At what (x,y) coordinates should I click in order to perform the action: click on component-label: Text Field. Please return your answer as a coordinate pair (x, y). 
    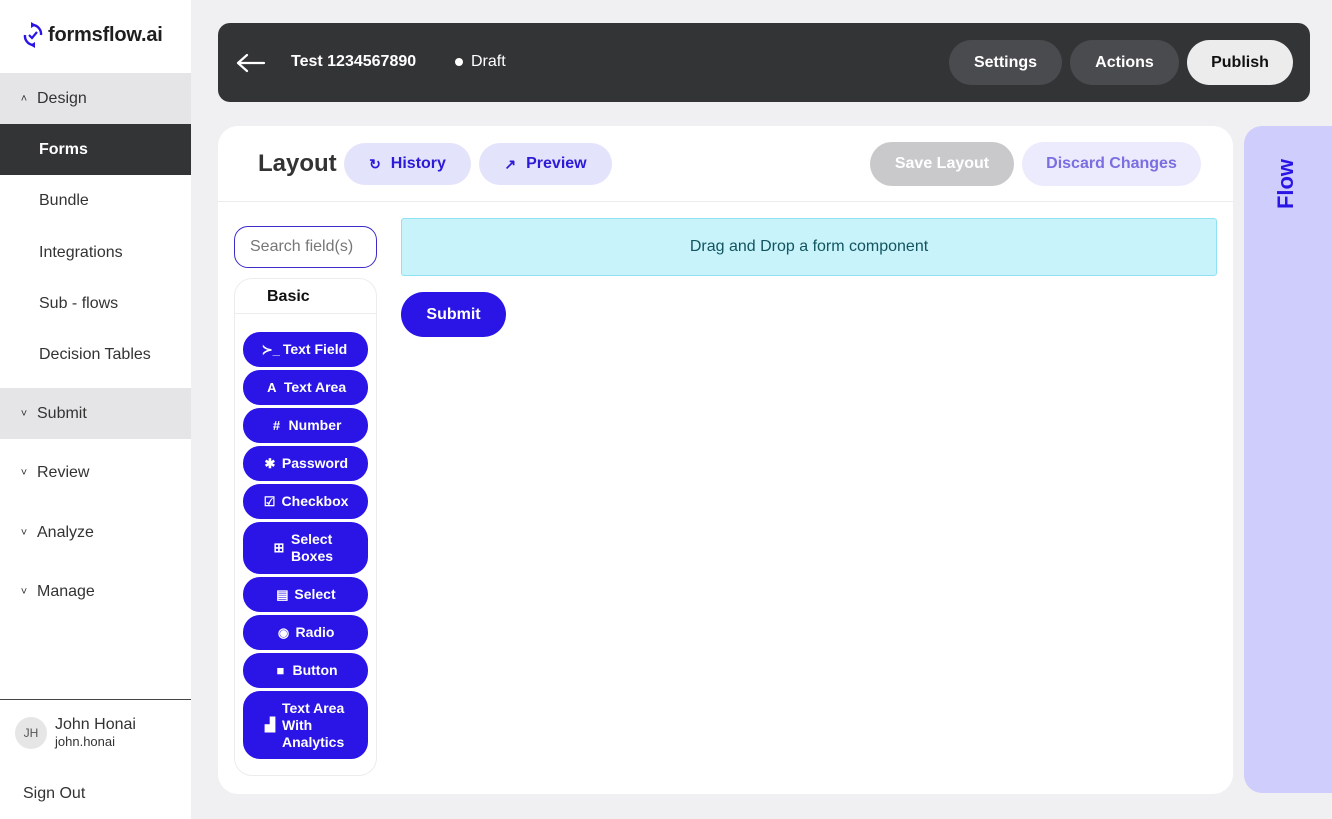
    Looking at the image, I should click on (315, 349).